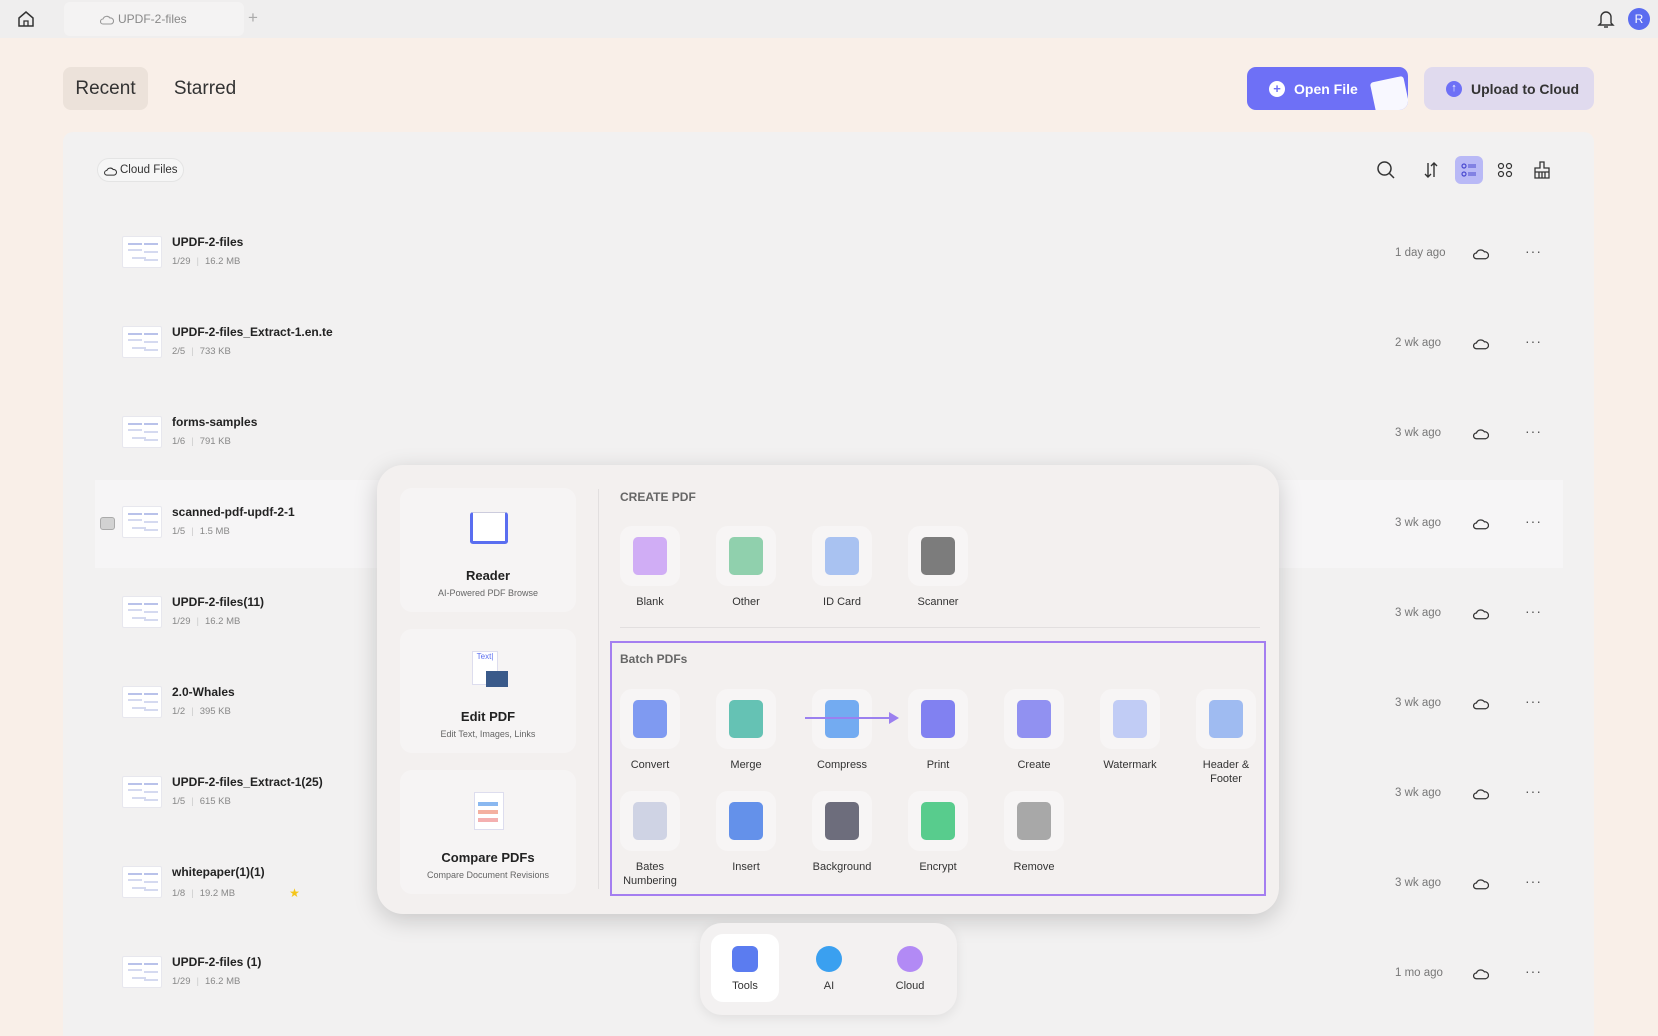  I want to click on list-view-icon, so click(1469, 170).